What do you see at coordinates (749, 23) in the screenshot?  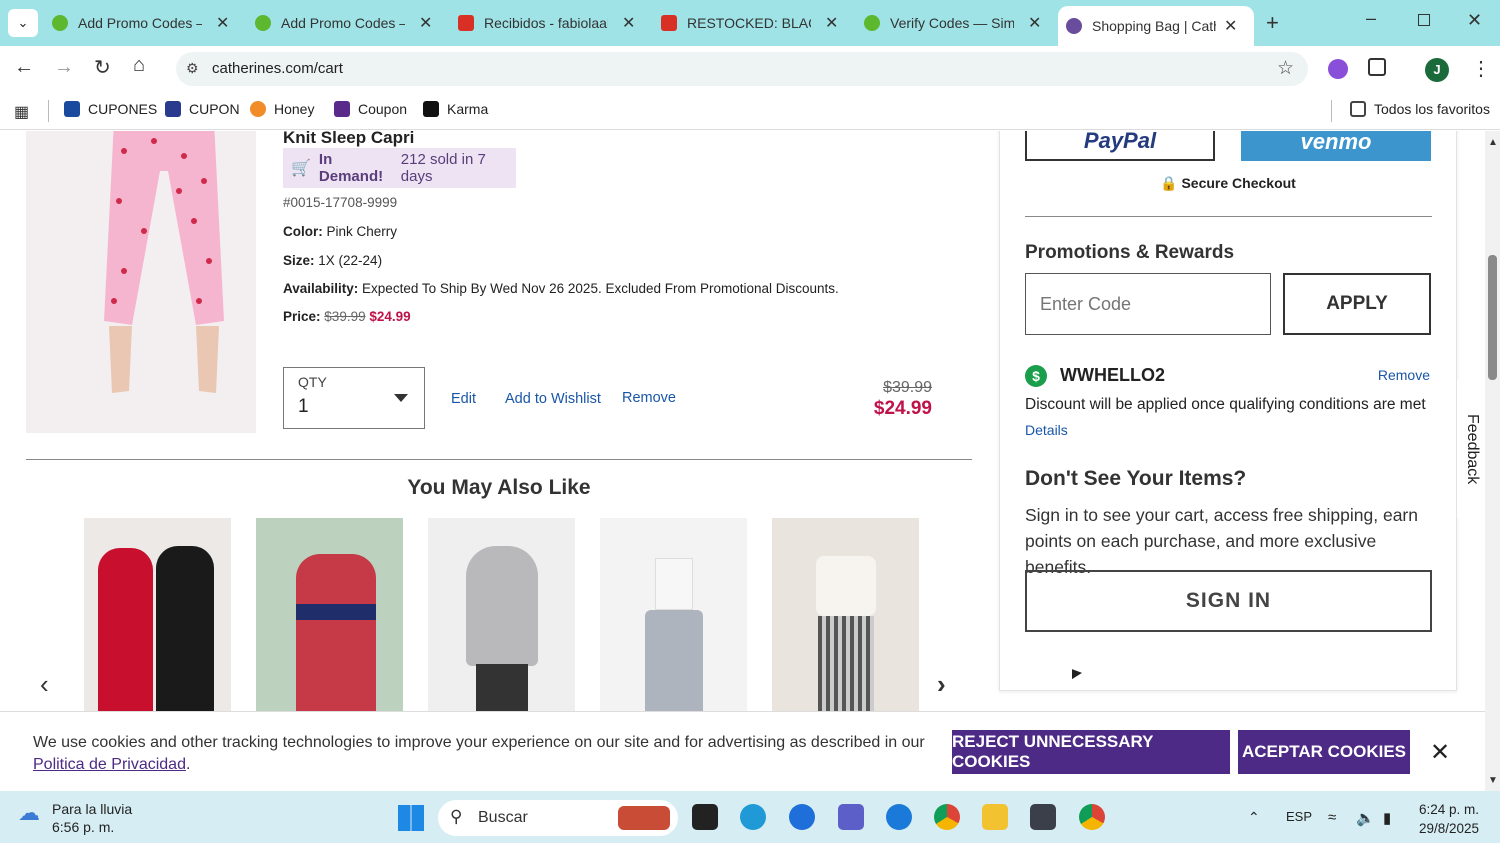 I see `tab-restocked: RESTOCKED: BLAC ✕` at bounding box center [749, 23].